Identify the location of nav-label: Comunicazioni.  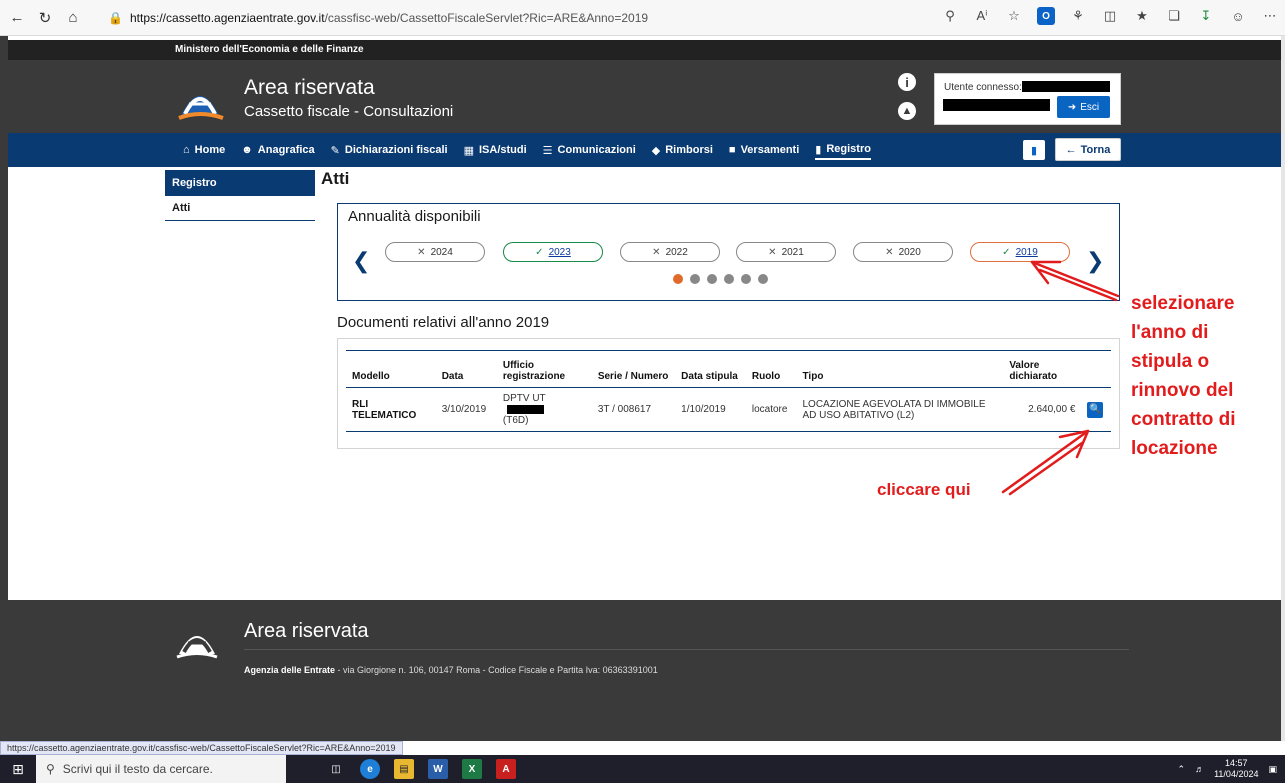
(596, 150).